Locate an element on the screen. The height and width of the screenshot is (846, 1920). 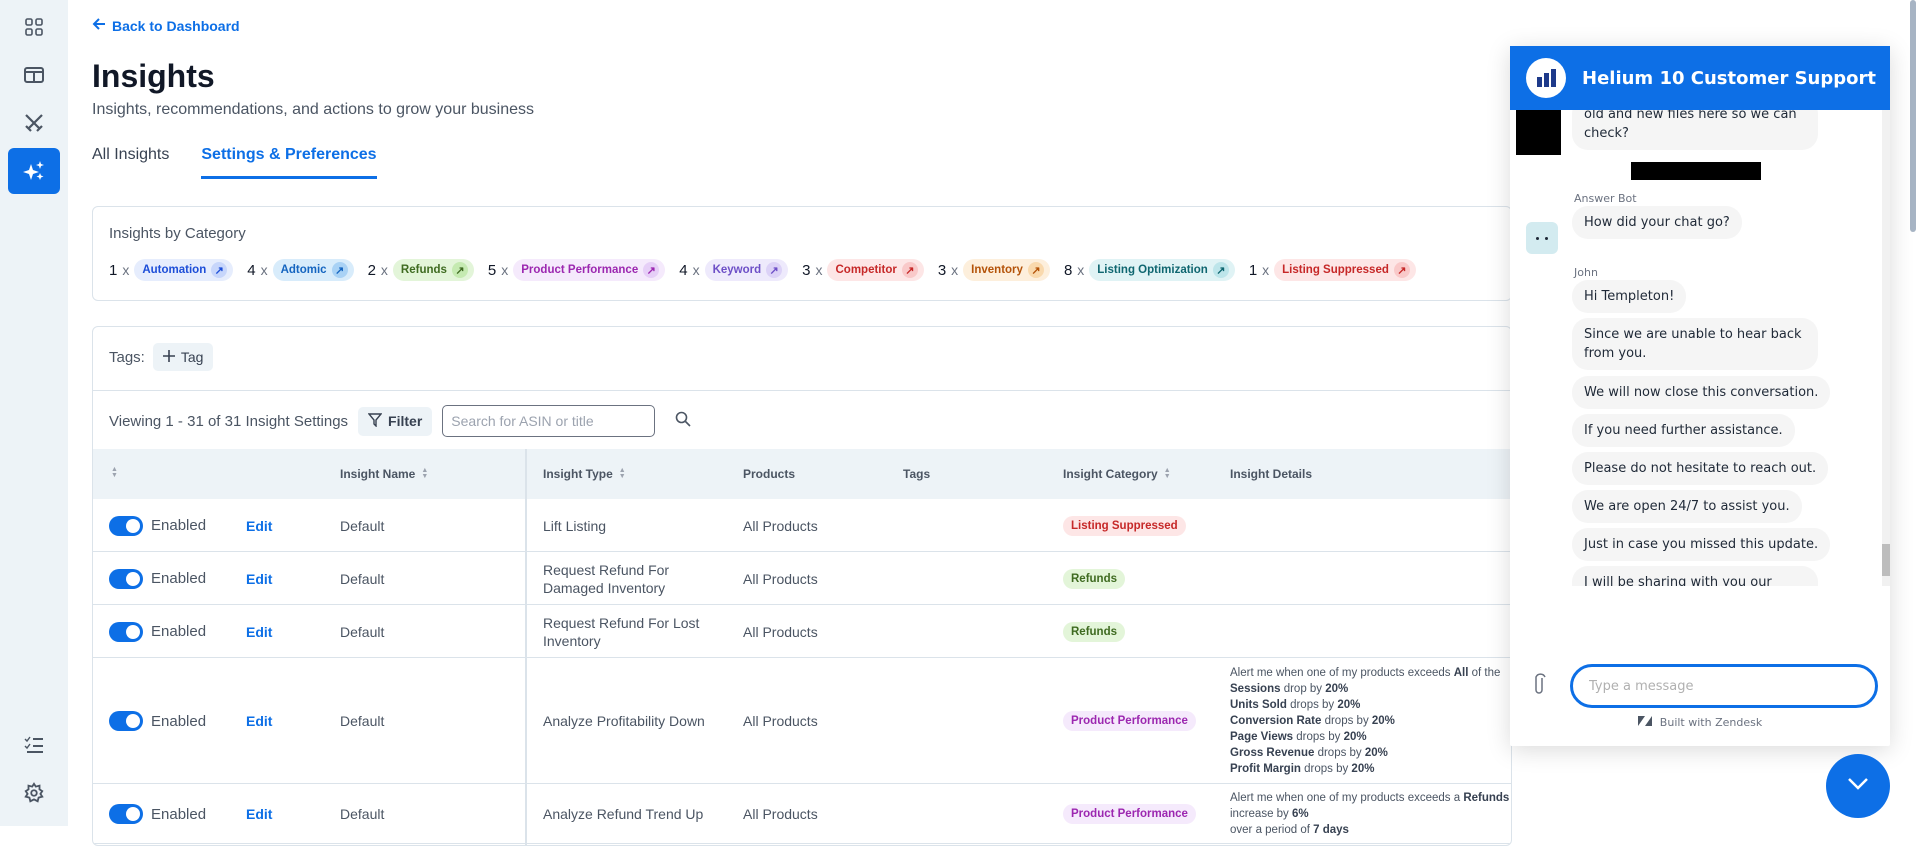
insight-category-cell: Listing Suppressed is located at coordinates (1124, 525).